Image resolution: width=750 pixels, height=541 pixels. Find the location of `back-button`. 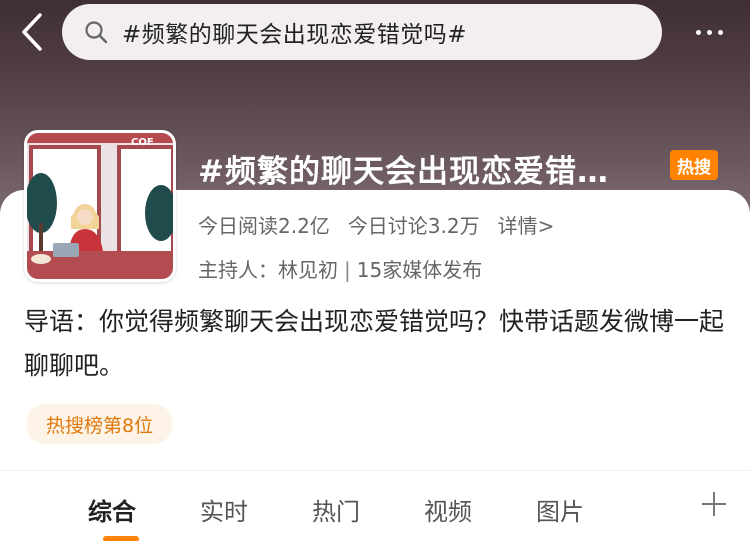

back-button is located at coordinates (32, 32).